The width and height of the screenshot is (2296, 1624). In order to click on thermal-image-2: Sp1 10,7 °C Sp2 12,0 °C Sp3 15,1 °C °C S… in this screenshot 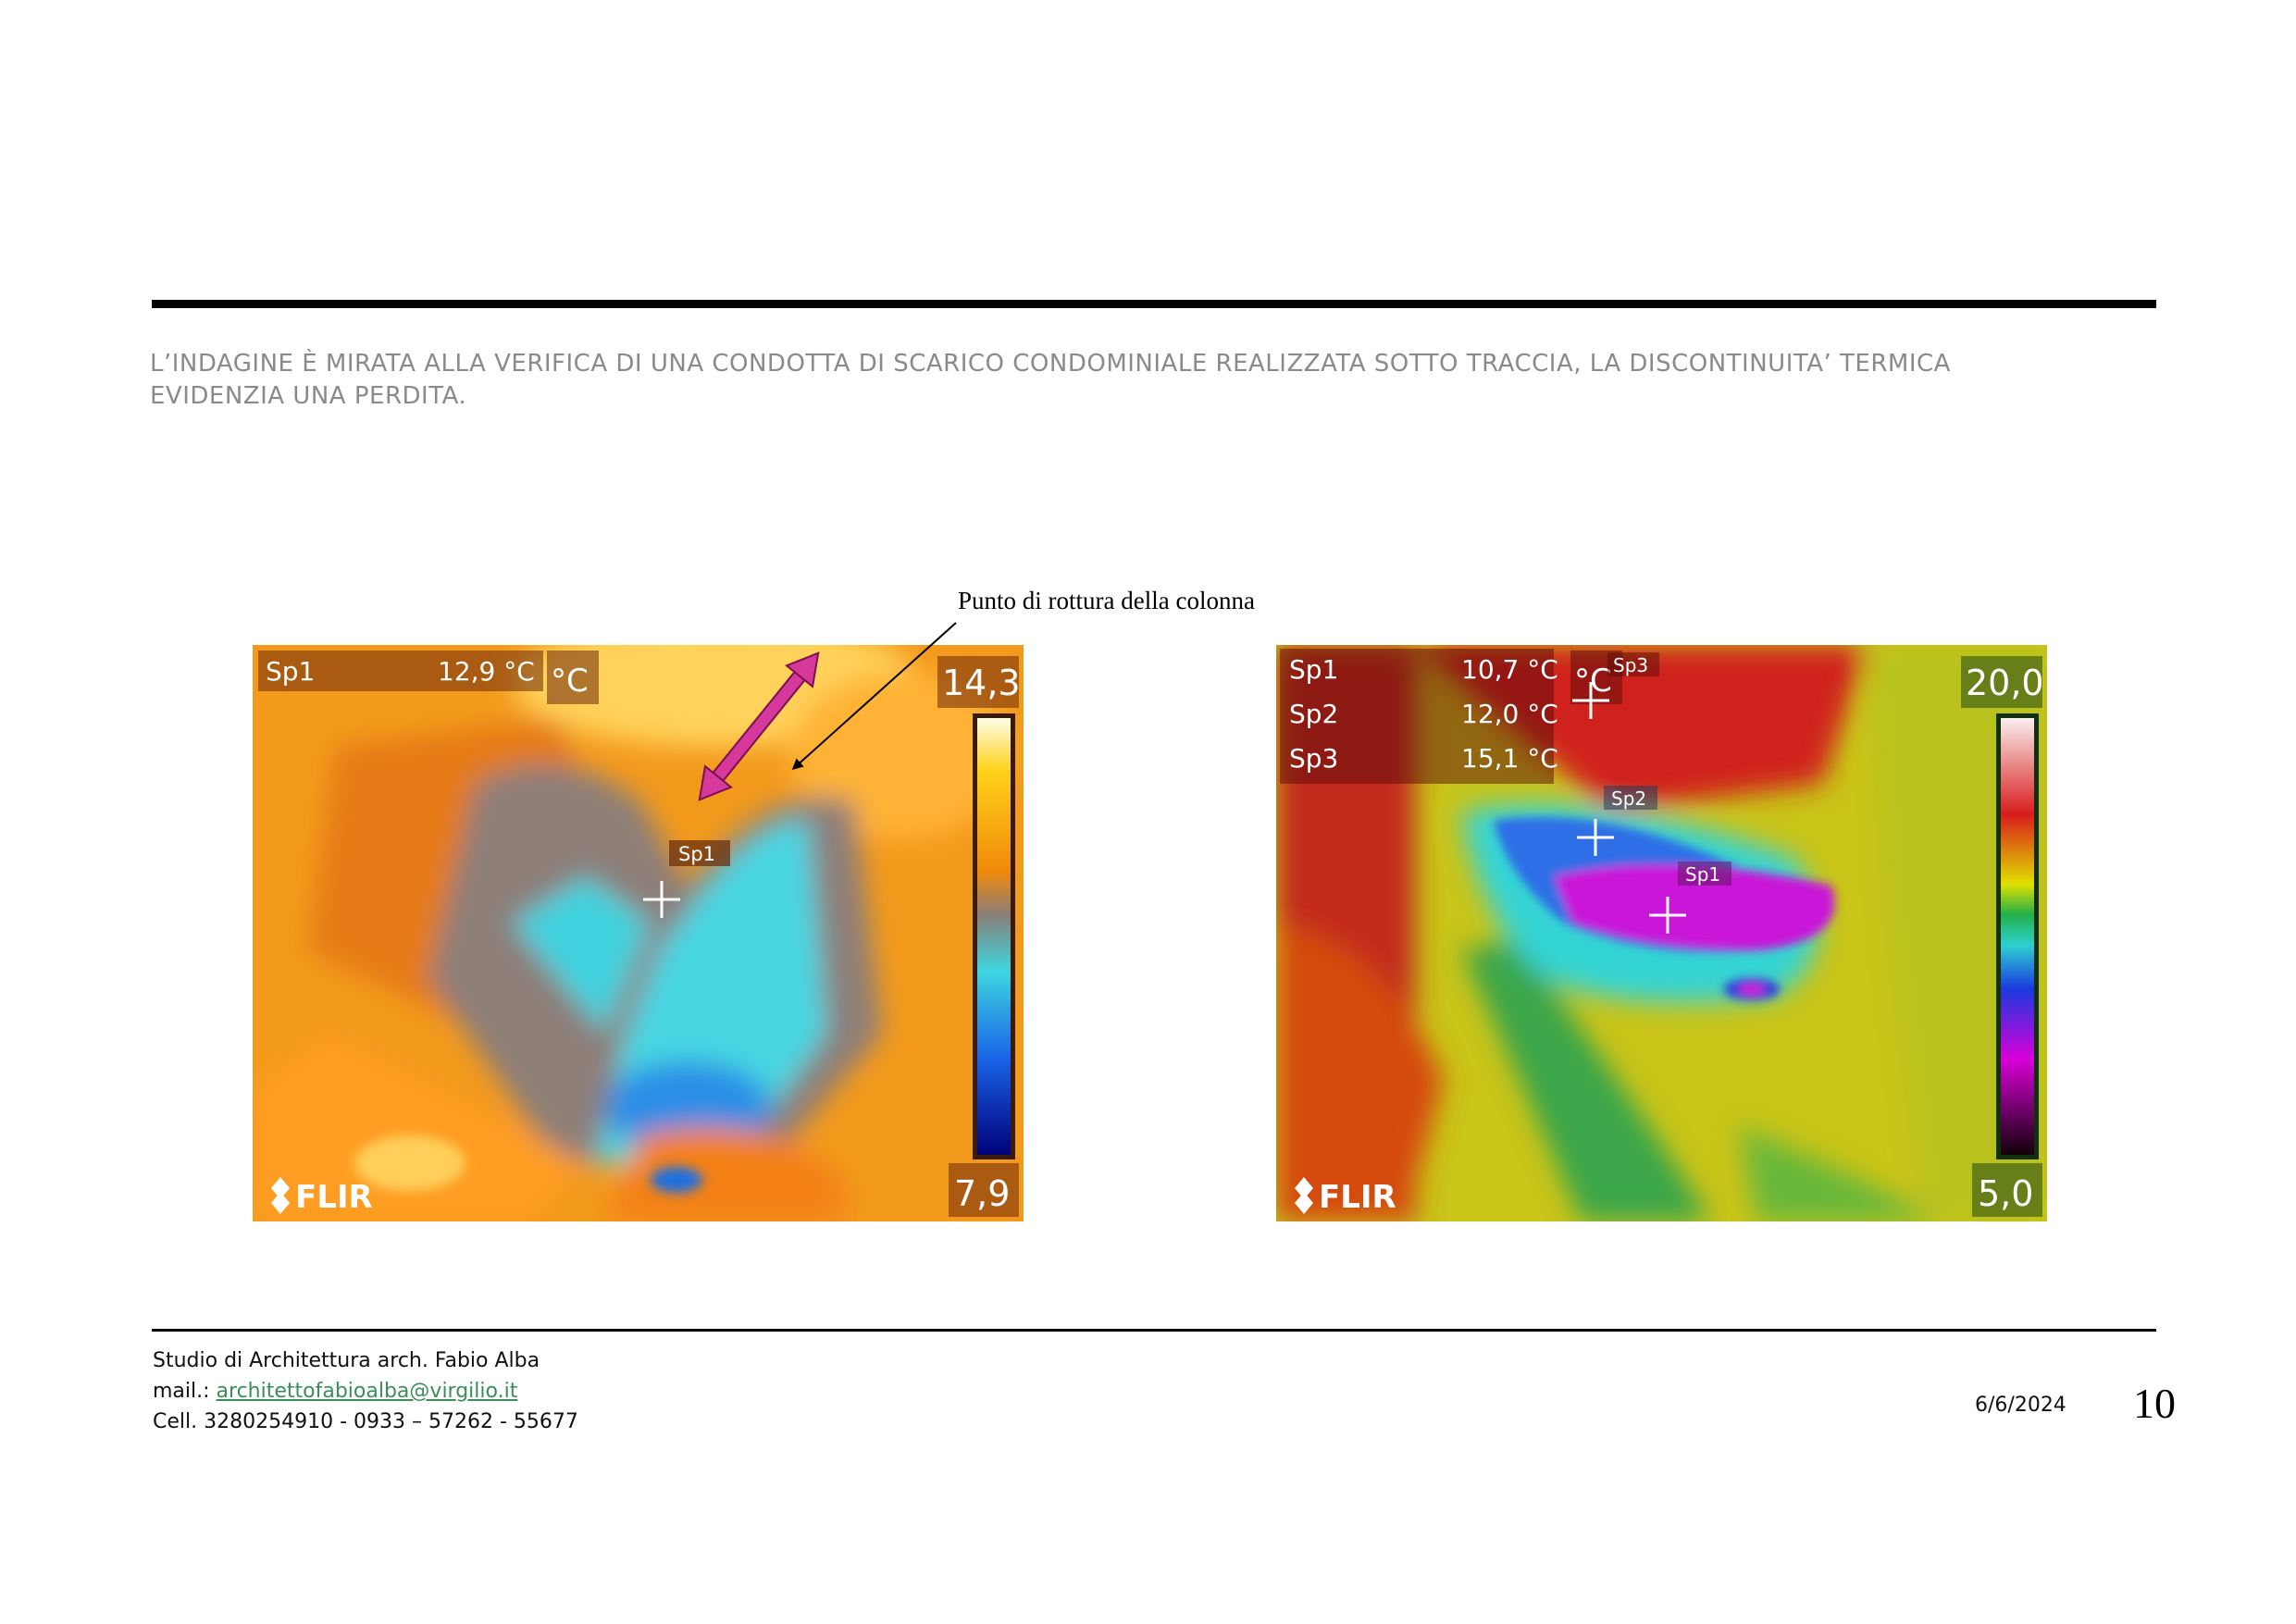, I will do `click(1662, 933)`.